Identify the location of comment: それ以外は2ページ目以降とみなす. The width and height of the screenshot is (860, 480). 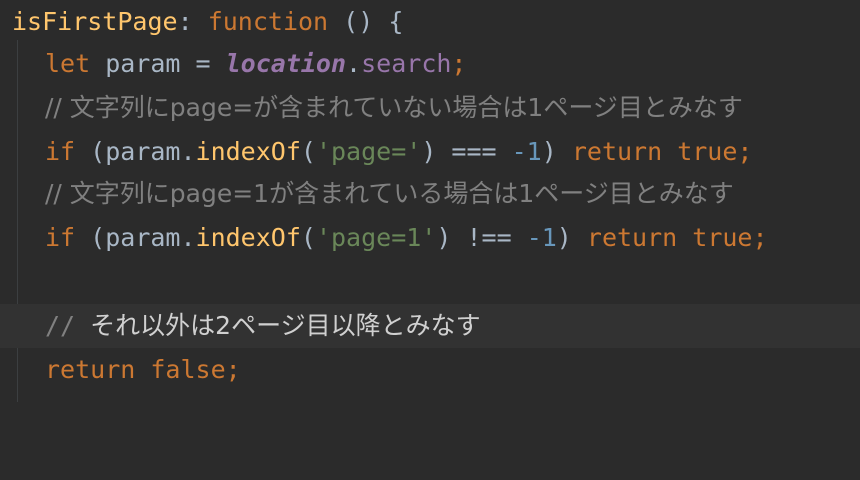
(285, 325).